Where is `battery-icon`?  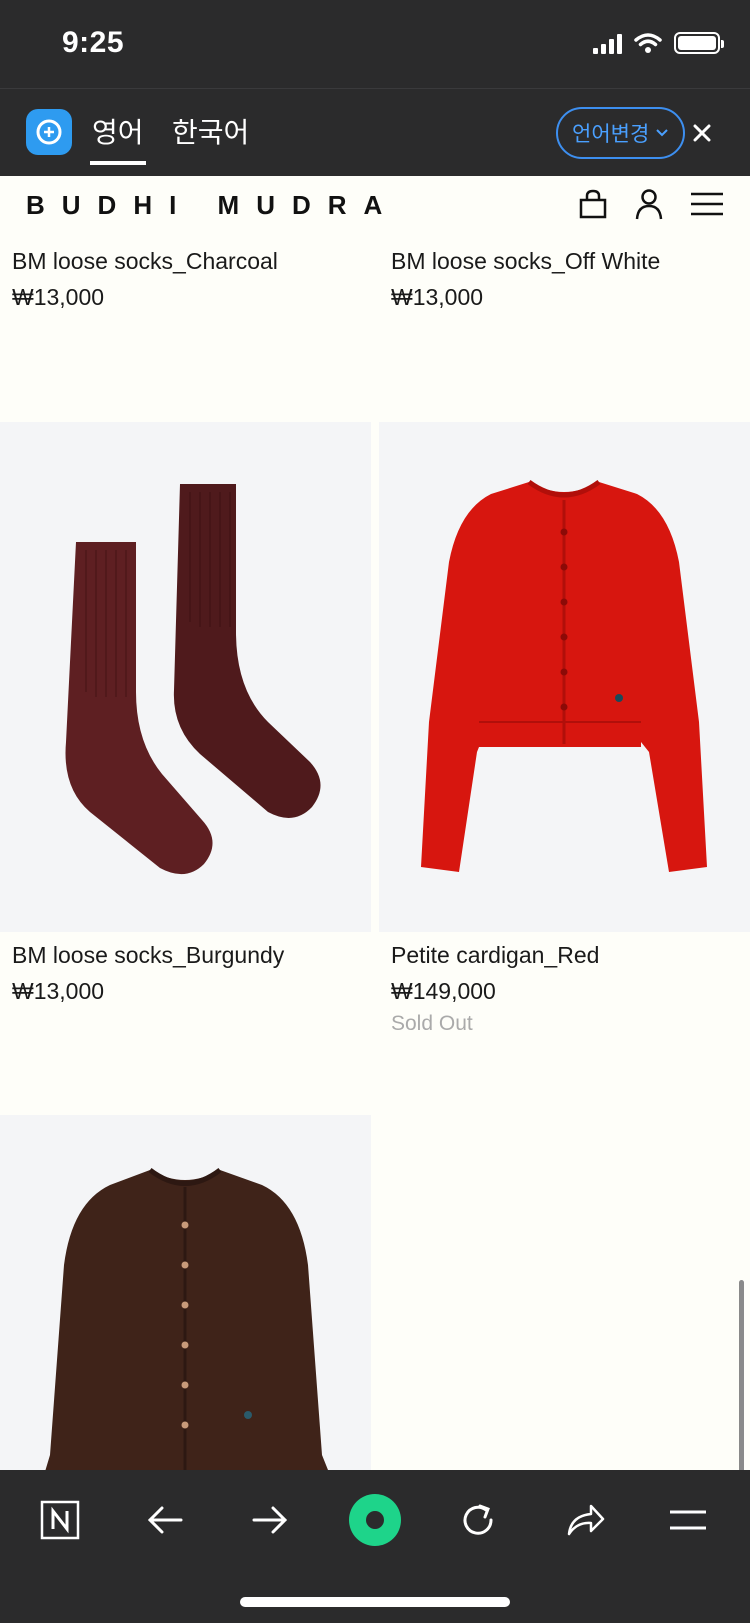 battery-icon is located at coordinates (699, 43).